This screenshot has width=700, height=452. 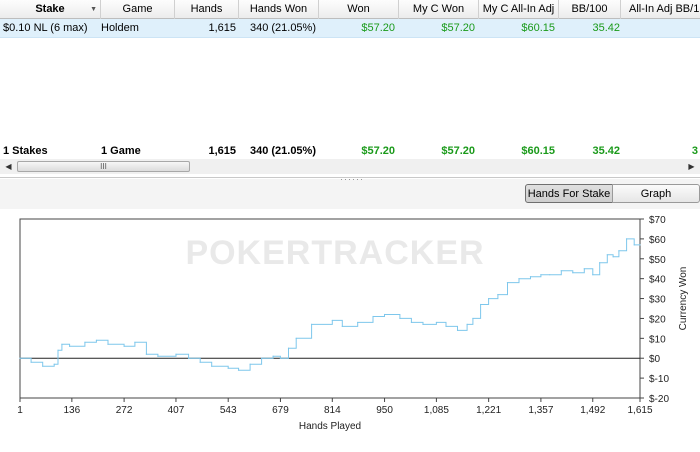 What do you see at coordinates (103, 166) in the screenshot?
I see `scrollbar-thumb: III` at bounding box center [103, 166].